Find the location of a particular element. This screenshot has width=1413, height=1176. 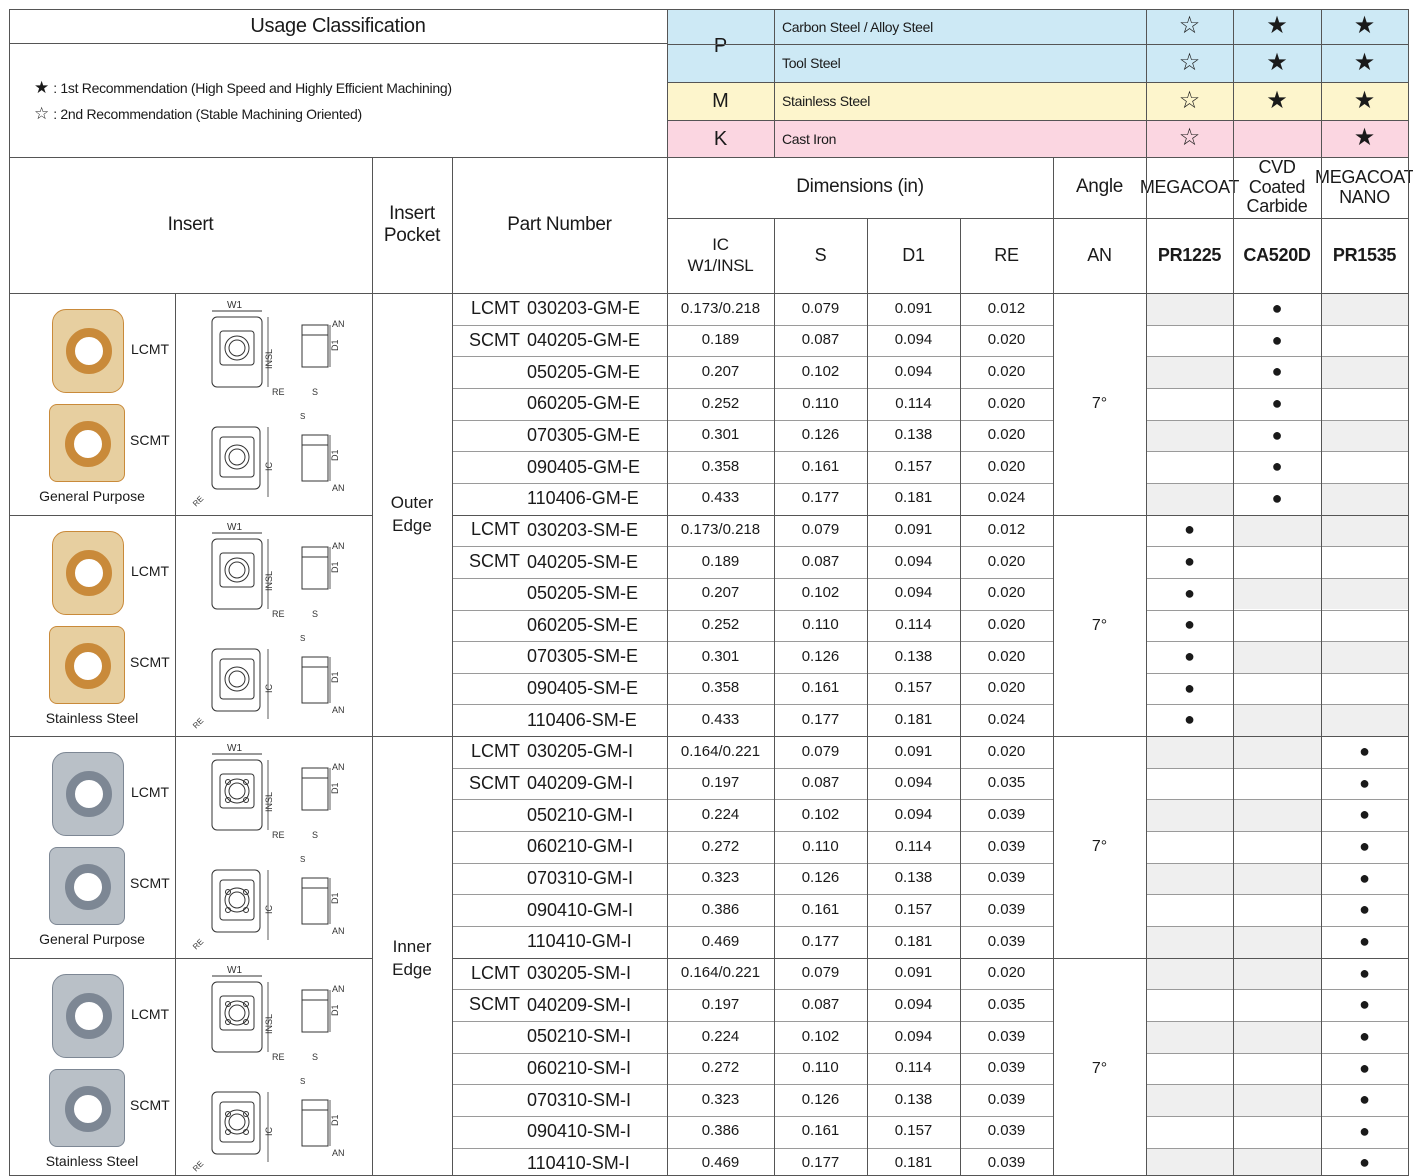

iso-code: P is located at coordinates (720, 45).